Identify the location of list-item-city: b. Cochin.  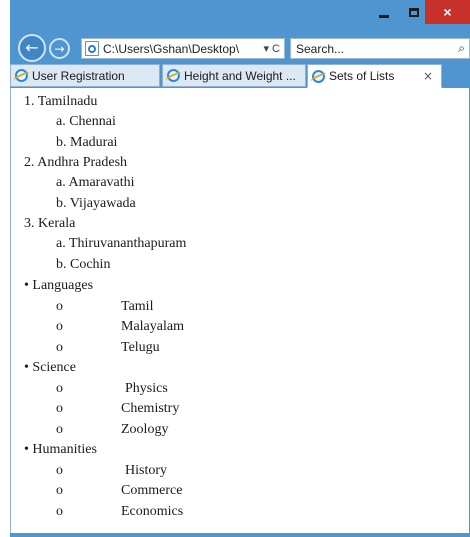
(83, 265).